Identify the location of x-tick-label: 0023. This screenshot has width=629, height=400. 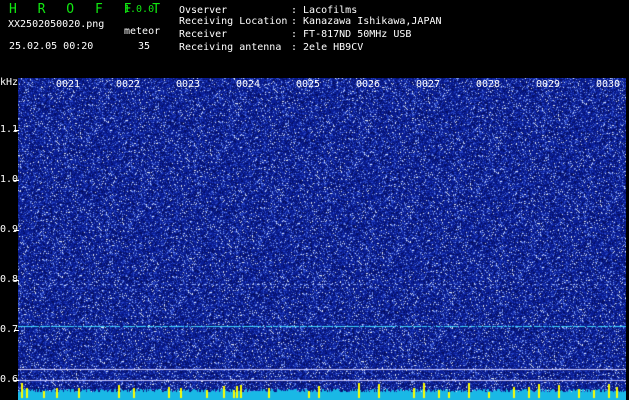
(188, 84).